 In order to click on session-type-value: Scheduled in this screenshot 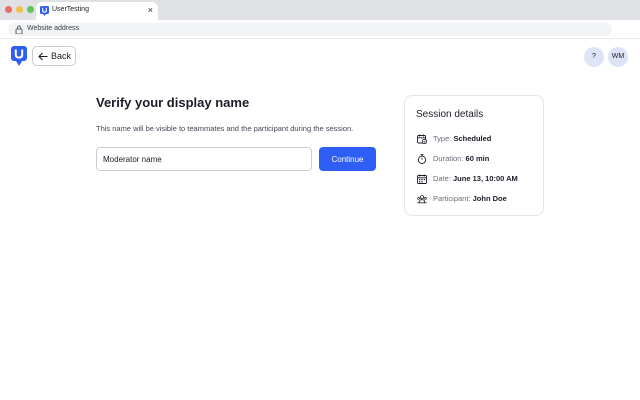, I will do `click(472, 138)`.